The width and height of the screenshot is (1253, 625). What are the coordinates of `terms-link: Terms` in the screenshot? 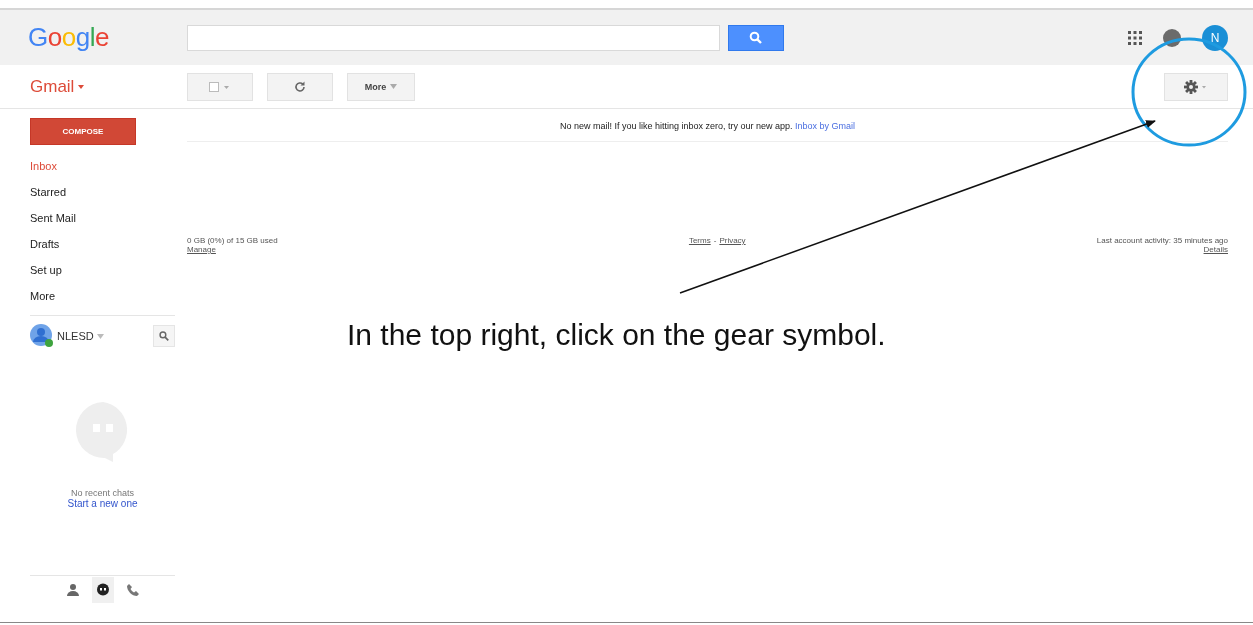 It's located at (699, 245).